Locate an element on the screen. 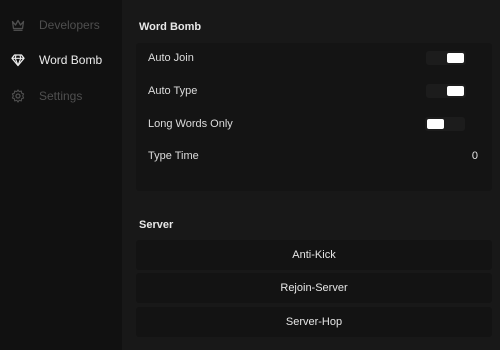 The image size is (500, 350). anti-kick-button: Anti-Kick is located at coordinates (314, 255).